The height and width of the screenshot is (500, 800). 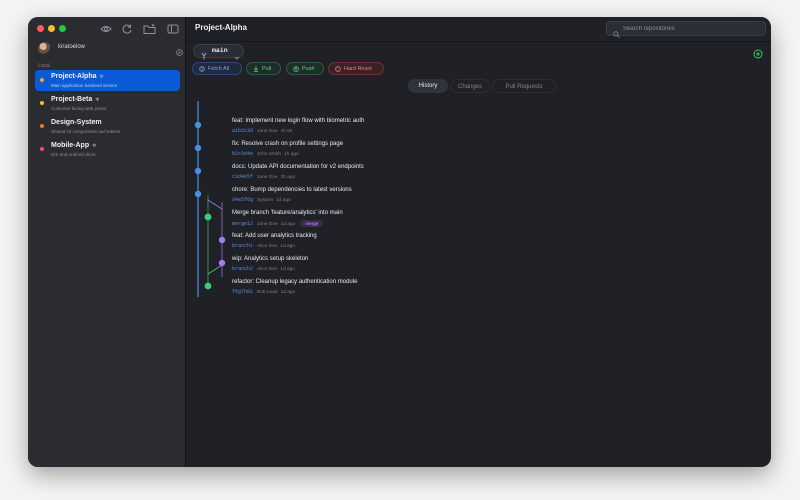 I want to click on repo-description: Customer facing web portal, so click(x=78, y=108).